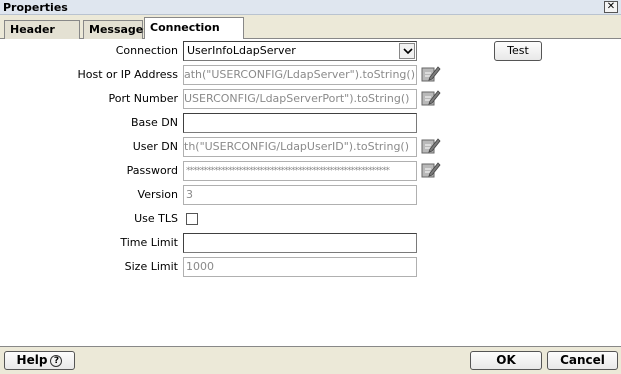  What do you see at coordinates (300, 267) in the screenshot?
I see `size-limit-field: 1000` at bounding box center [300, 267].